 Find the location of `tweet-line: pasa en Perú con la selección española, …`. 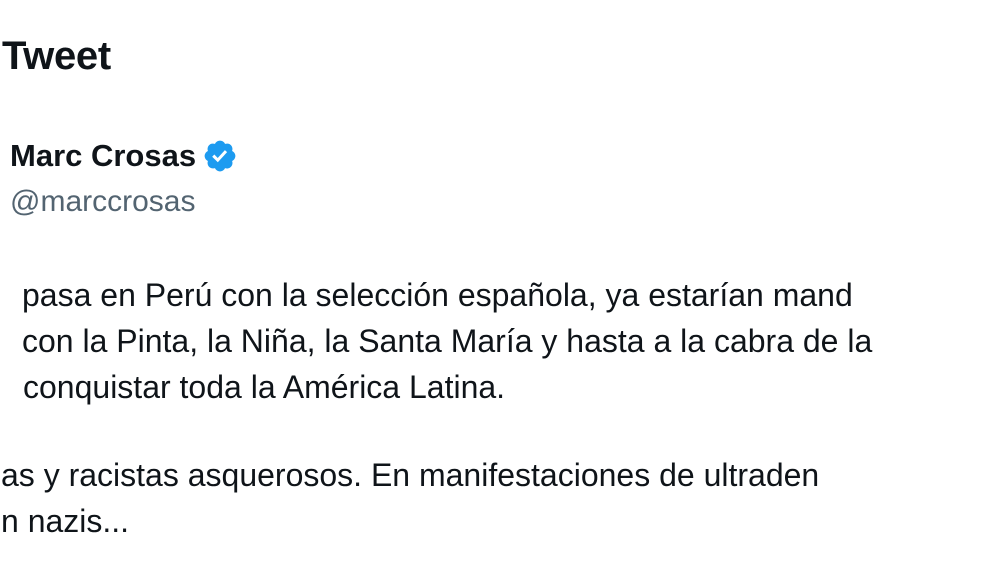

tweet-line: pasa en Perú con la selección española, … is located at coordinates (437, 295).